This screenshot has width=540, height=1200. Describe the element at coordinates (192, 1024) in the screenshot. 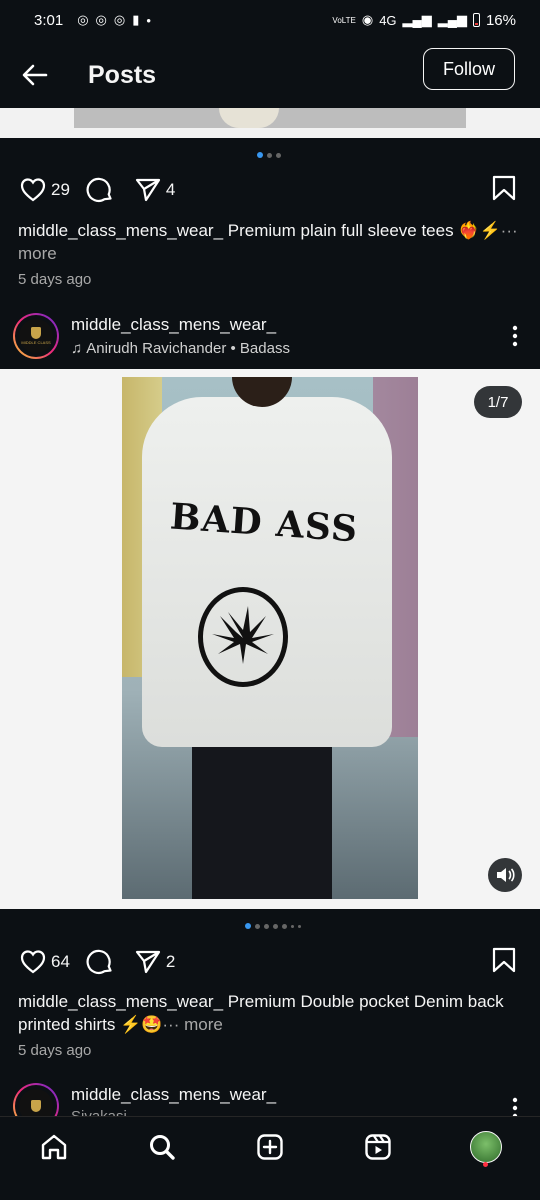

I see `more-link: ··· more` at that location.